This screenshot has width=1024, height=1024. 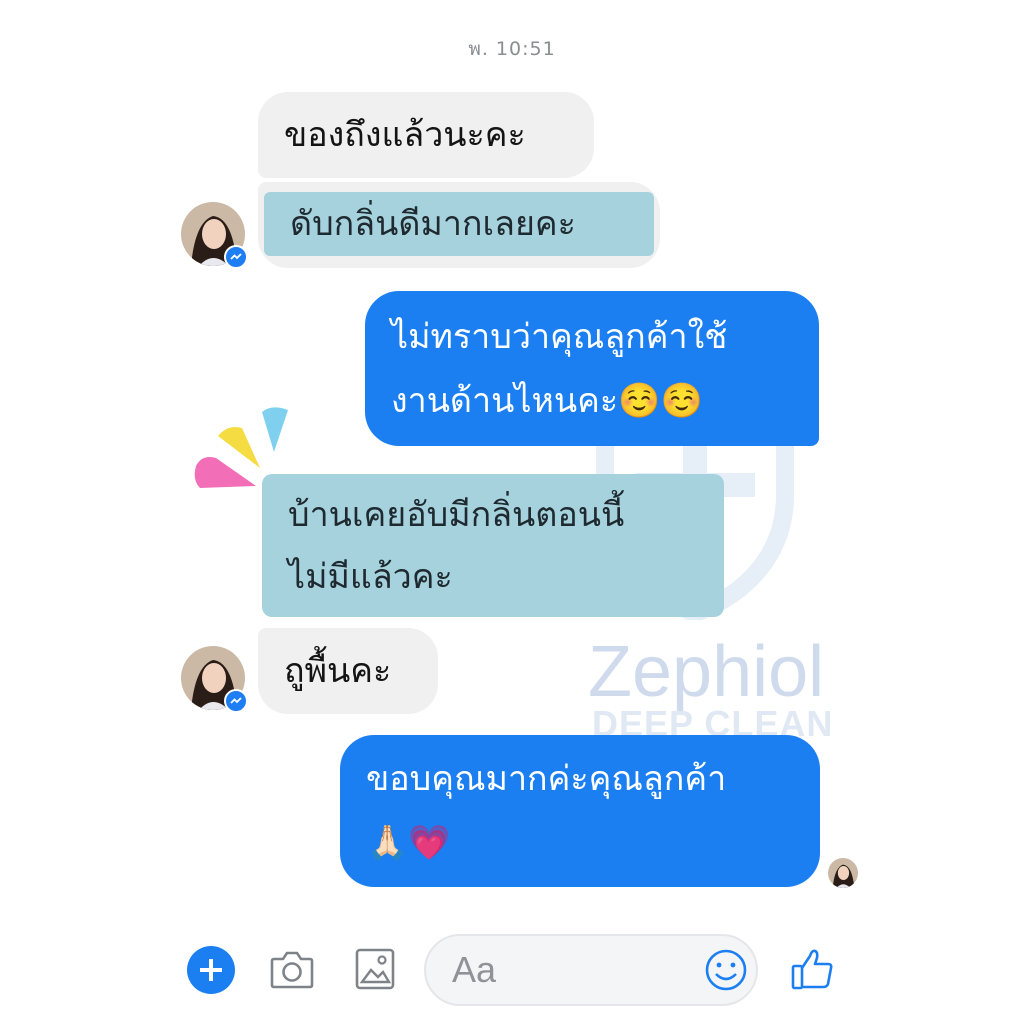 I want to click on message-bubble: ของถึงแล้วนะคะ, so click(x=426, y=135).